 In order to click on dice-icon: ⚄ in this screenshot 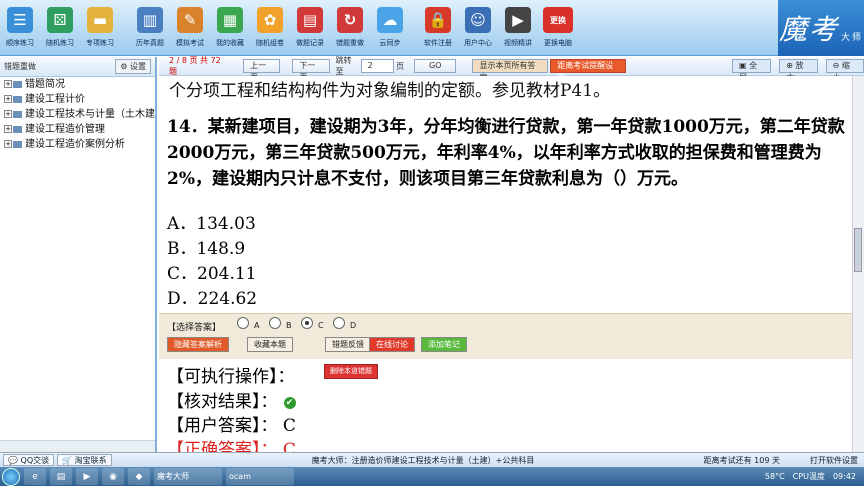, I will do `click(60, 20)`.